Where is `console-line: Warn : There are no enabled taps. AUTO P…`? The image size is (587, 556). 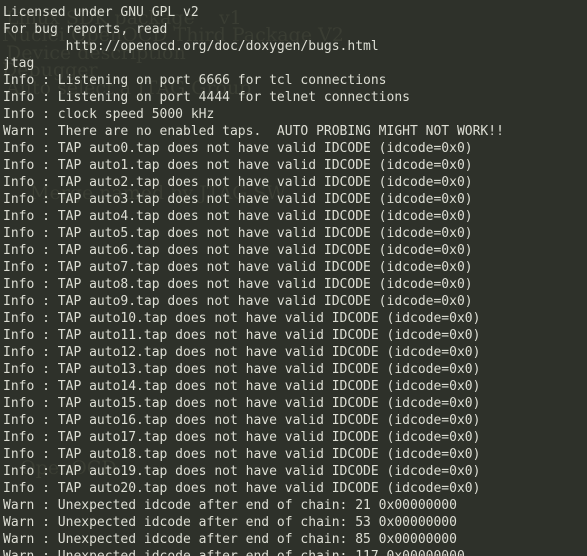 console-line: Warn : There are no enabled taps. AUTO P… is located at coordinates (253, 131).